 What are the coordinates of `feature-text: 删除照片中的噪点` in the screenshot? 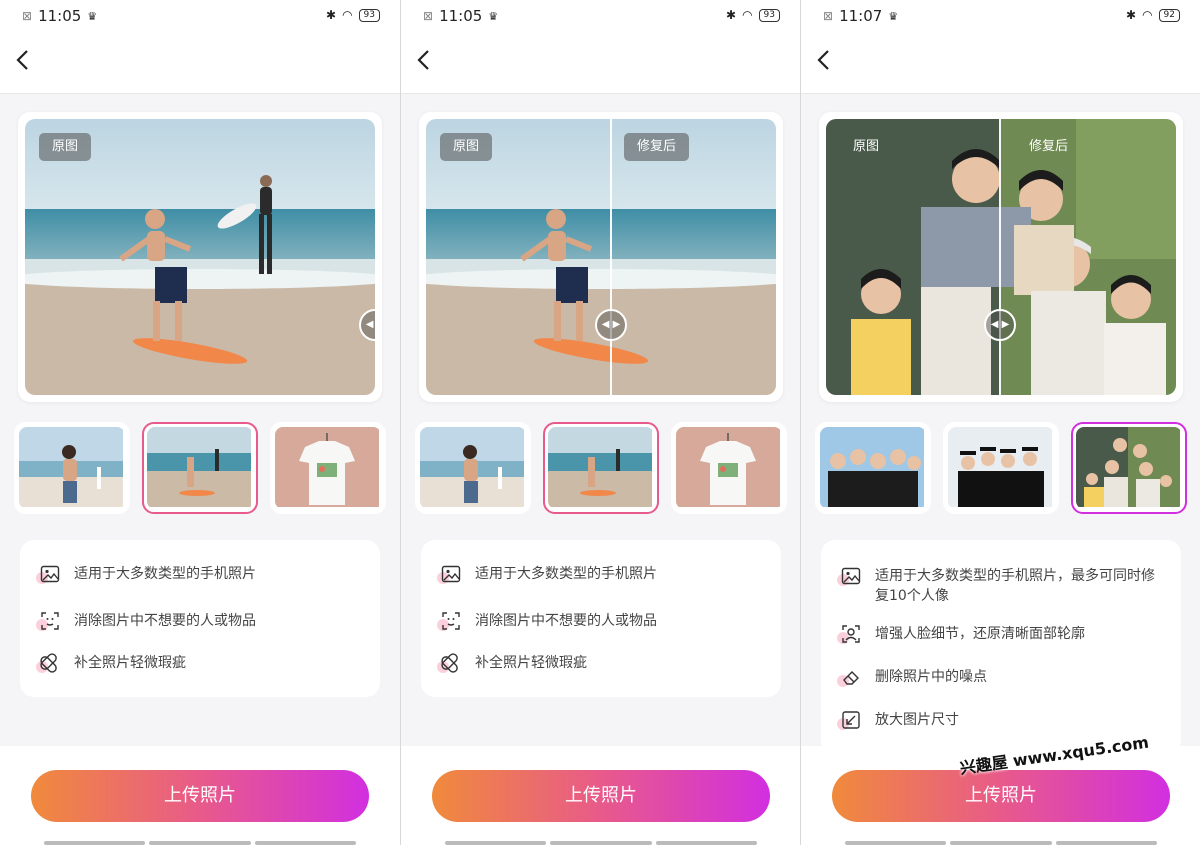 It's located at (931, 677).